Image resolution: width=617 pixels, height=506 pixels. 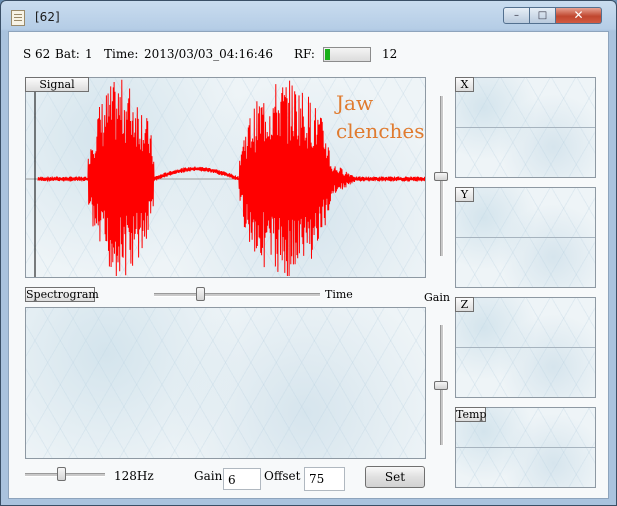 What do you see at coordinates (121, 54) in the screenshot?
I see `time-label: Time:` at bounding box center [121, 54].